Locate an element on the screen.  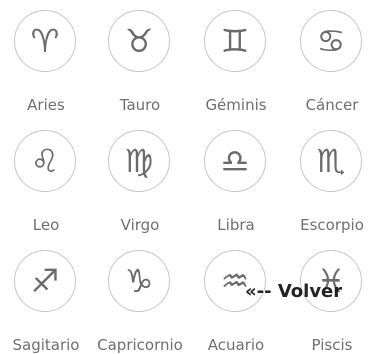
cancer-icon: ♋︎ is located at coordinates (331, 41).